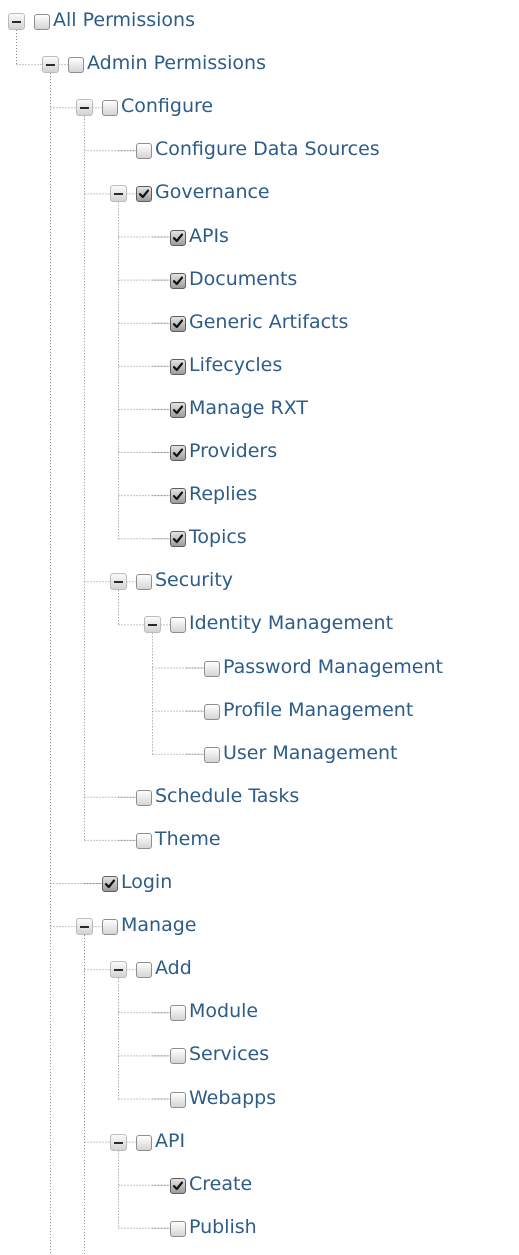  Describe the element at coordinates (259, 496) in the screenshot. I see `tree-node-replies: Replies` at that location.